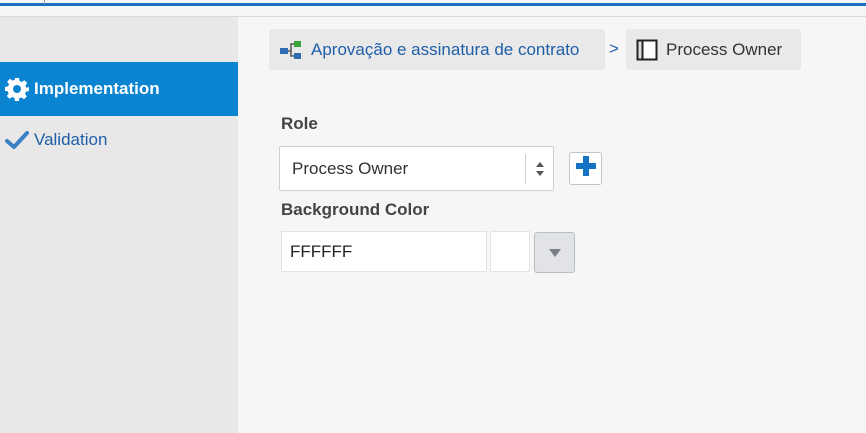 The image size is (866, 433). Describe the element at coordinates (97, 88) in the screenshot. I see `sidebar-item-label: Implementation` at that location.